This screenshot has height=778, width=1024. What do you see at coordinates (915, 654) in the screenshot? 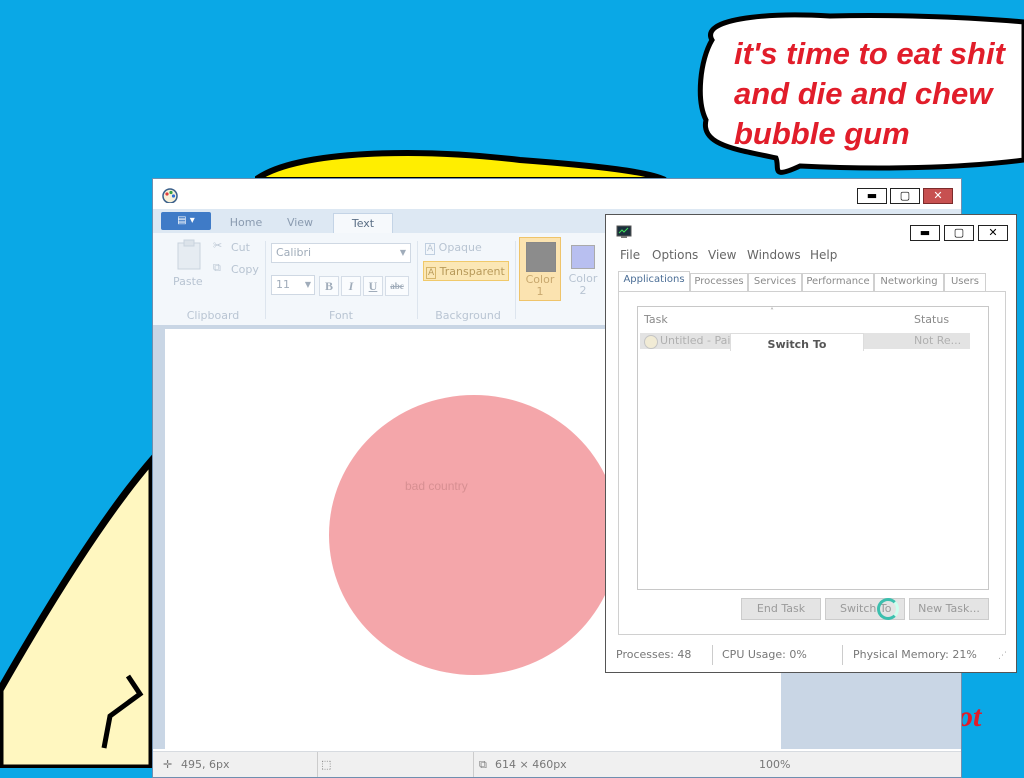
I see `physical-memory: Physical Memory: 21%` at bounding box center [915, 654].